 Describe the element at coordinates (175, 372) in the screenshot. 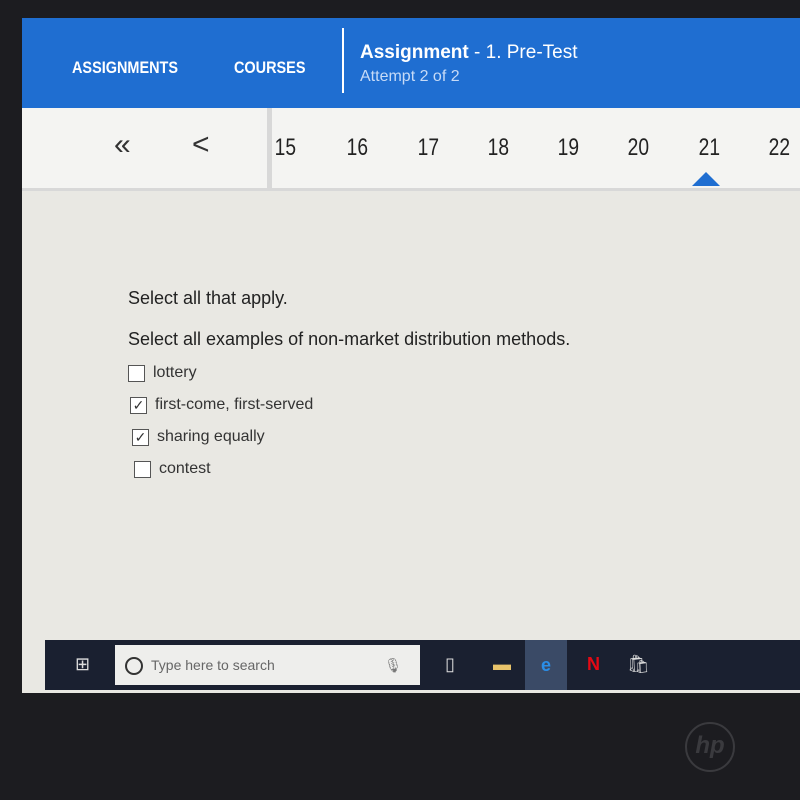

I see `option-label: lottery` at that location.